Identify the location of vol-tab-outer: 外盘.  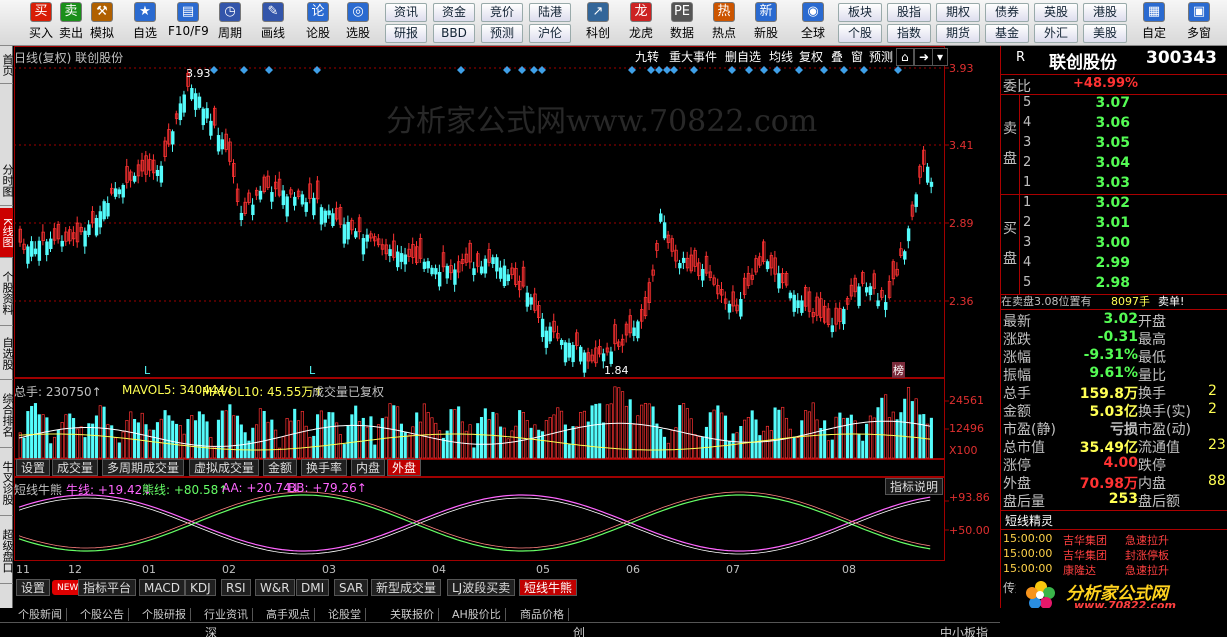
(404, 467).